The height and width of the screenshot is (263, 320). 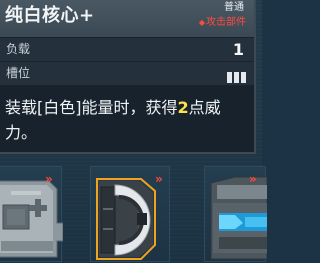 I want to click on inventory-slot-2: », so click(x=130, y=214).